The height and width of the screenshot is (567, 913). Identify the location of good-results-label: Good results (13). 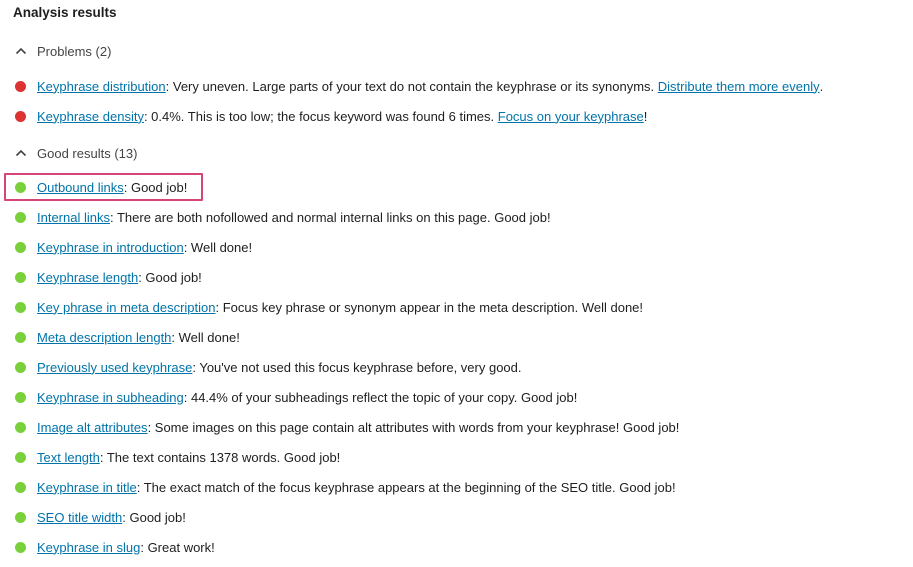
(87, 153).